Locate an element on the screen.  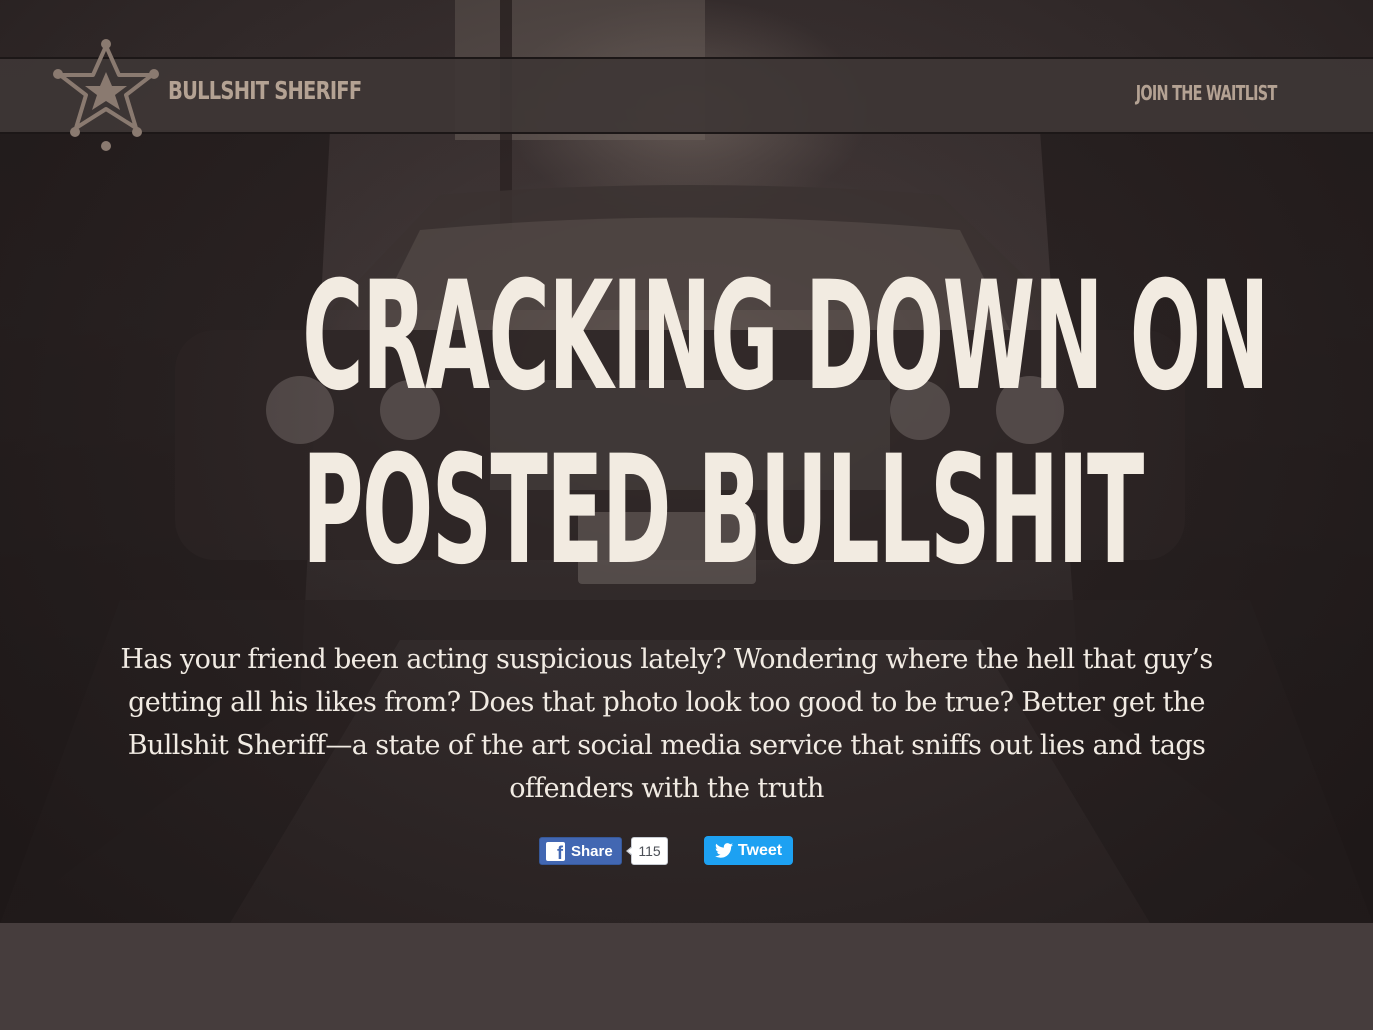
facebook-share-button: f Share is located at coordinates (580, 851).